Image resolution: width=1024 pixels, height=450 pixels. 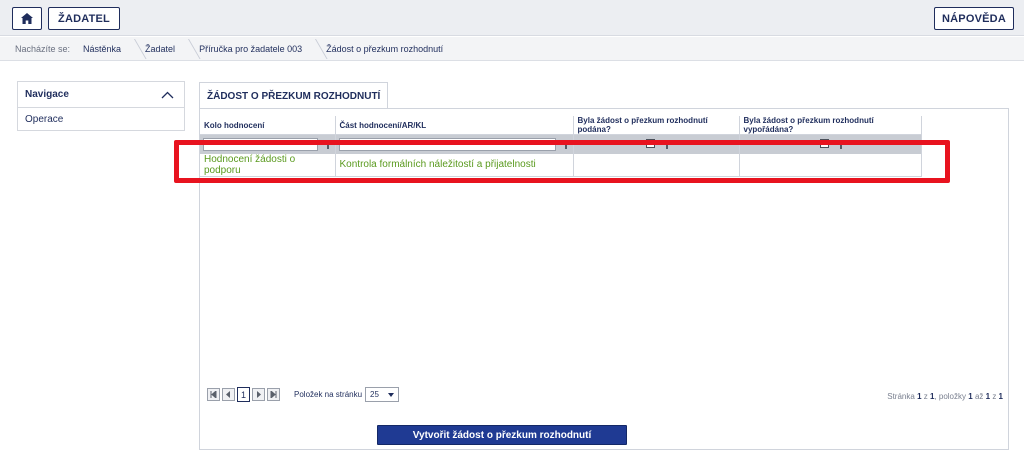 What do you see at coordinates (243, 394) in the screenshot?
I see `current-page-number: 1` at bounding box center [243, 394].